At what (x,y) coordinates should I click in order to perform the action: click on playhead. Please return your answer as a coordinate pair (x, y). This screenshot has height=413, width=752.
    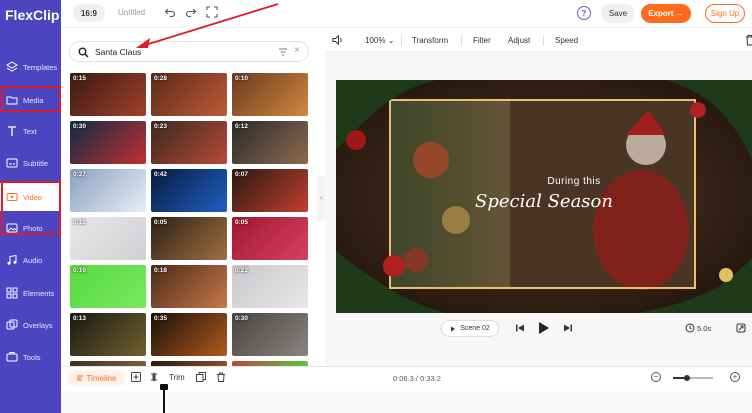
    Looking at the image, I should click on (164, 398).